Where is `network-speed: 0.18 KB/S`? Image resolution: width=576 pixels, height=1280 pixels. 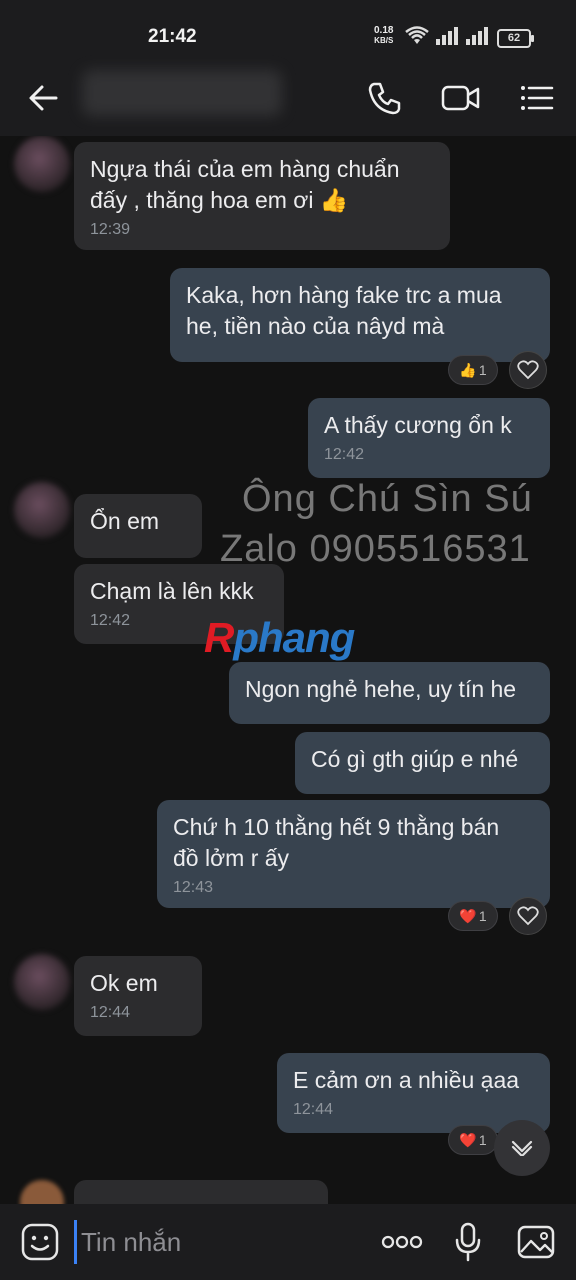
network-speed: 0.18 KB/S is located at coordinates (383, 36).